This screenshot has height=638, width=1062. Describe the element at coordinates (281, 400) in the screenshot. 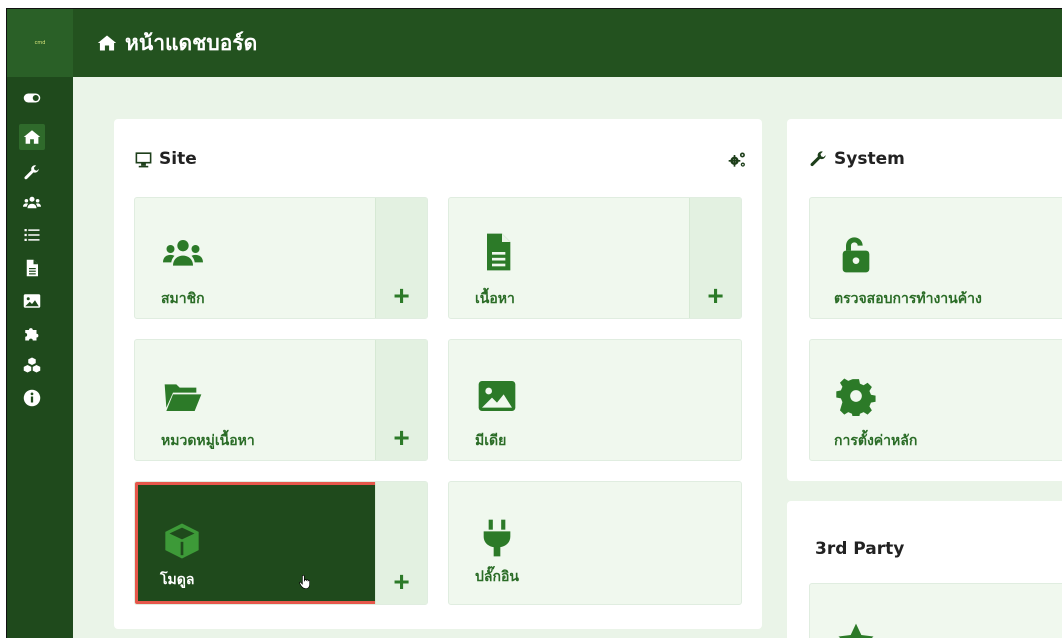

I see `tile-categories: หมวดหมู่เนื้อหา +` at that location.